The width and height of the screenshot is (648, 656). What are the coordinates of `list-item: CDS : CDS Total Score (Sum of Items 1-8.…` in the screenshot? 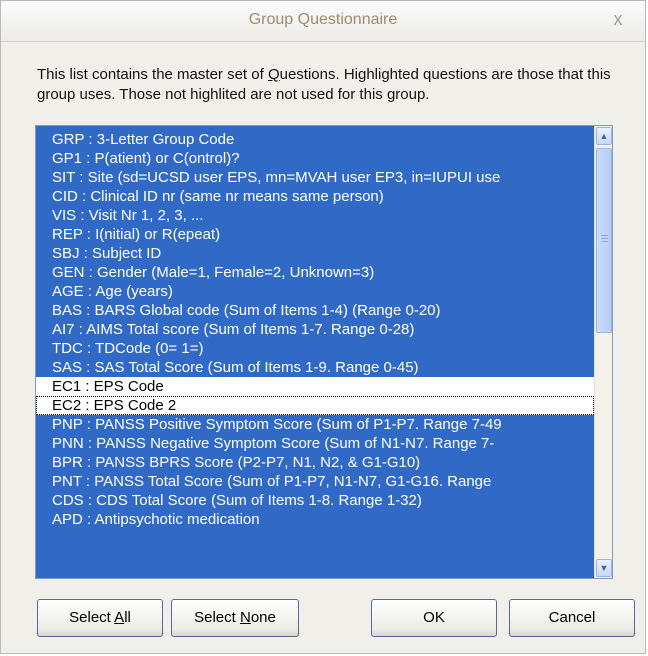 It's located at (315, 500).